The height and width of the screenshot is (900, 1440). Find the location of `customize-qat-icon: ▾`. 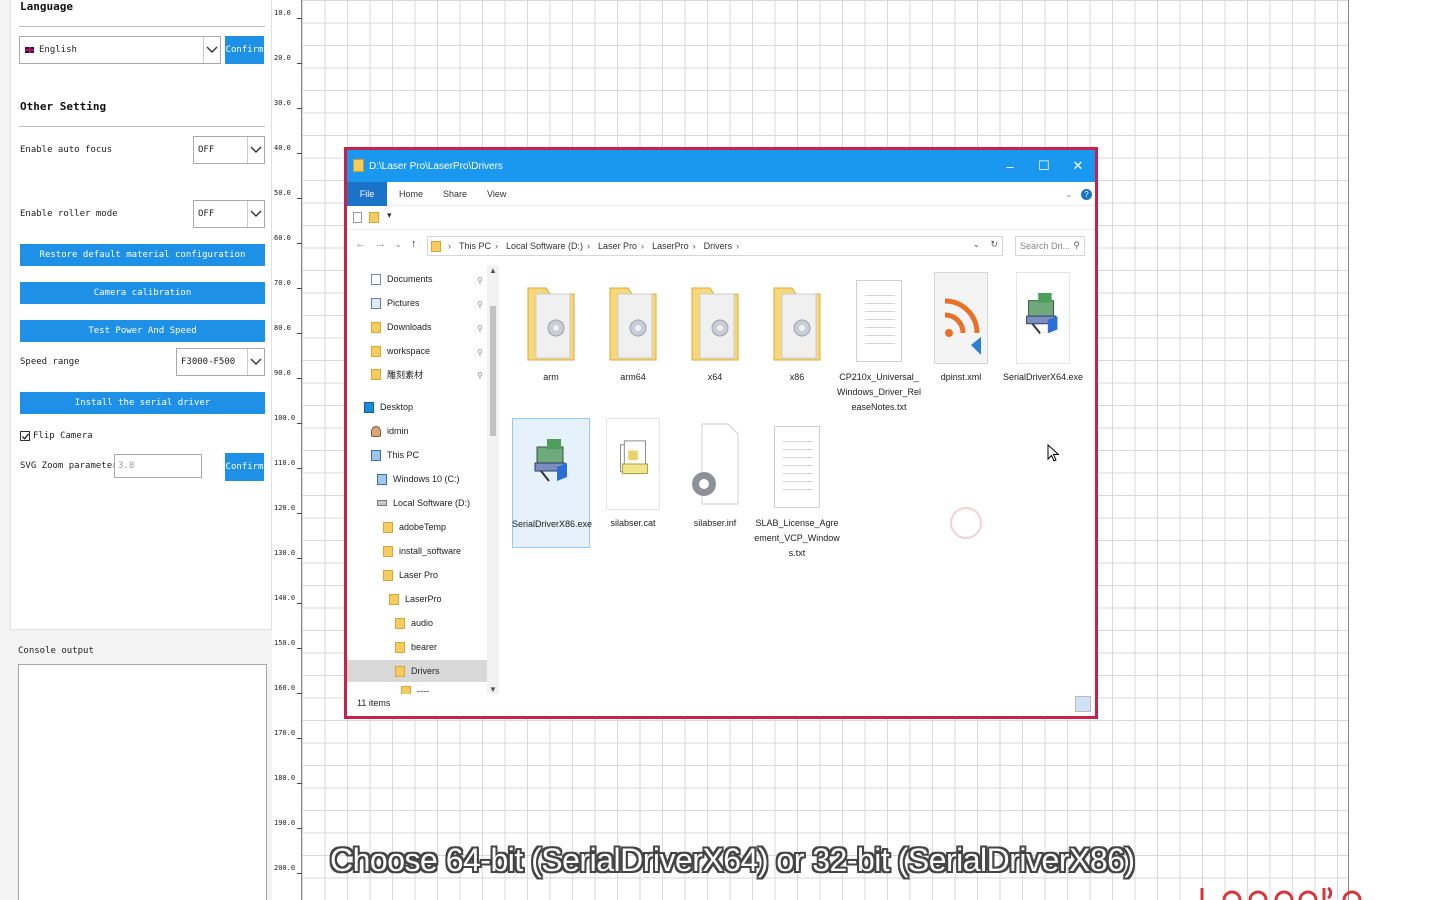

customize-qat-icon: ▾ is located at coordinates (389, 215).